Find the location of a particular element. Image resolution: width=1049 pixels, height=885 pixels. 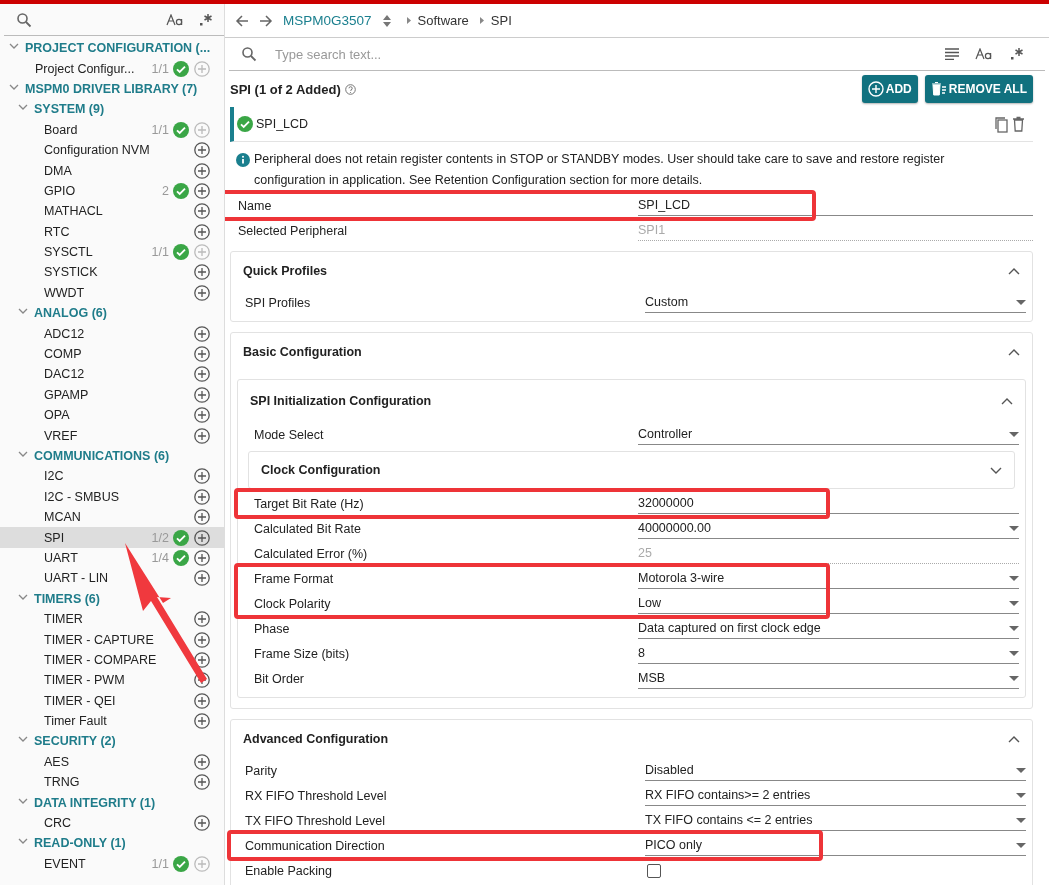

category-label: ANALOG (6) is located at coordinates (70, 313).